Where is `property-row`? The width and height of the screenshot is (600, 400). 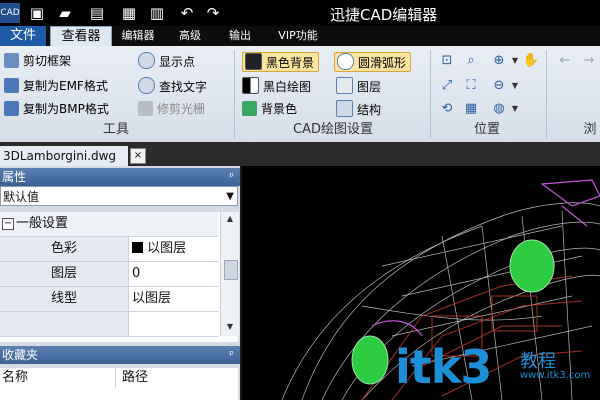 property-row is located at coordinates (109, 324).